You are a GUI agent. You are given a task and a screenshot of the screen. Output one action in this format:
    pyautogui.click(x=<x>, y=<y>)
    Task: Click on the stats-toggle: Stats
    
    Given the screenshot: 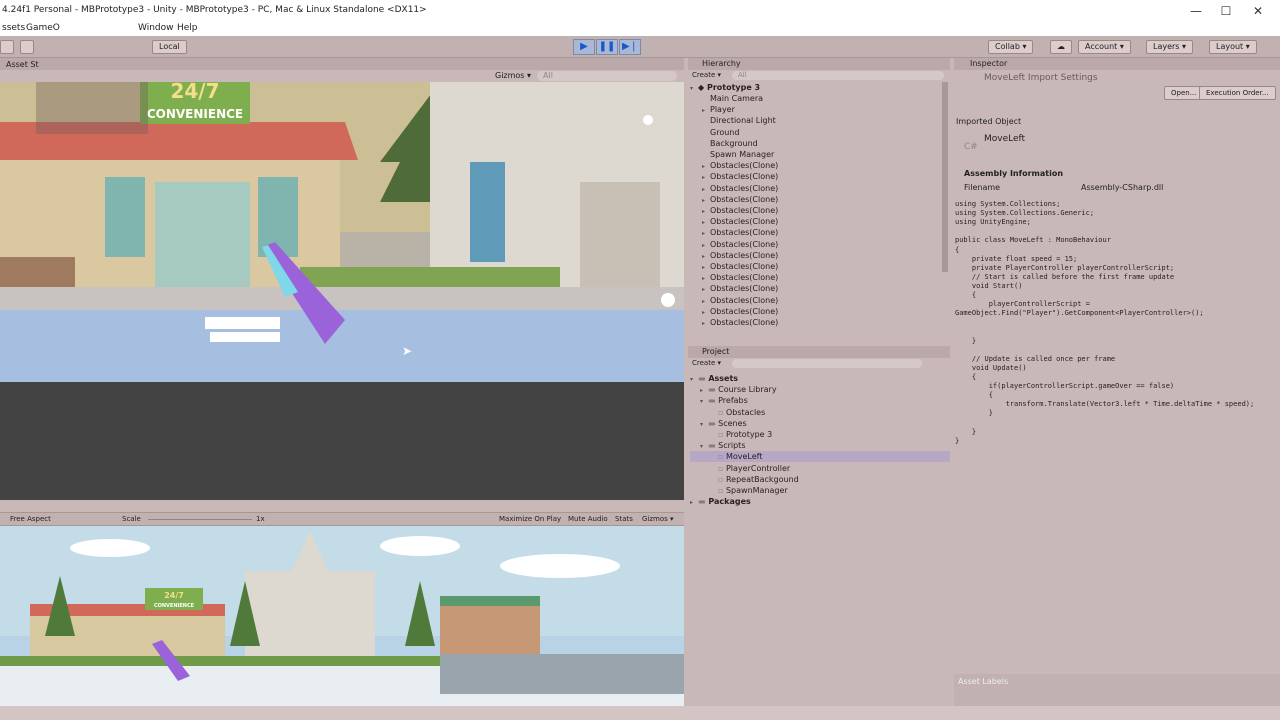 What is the action you would take?
    pyautogui.click(x=624, y=519)
    